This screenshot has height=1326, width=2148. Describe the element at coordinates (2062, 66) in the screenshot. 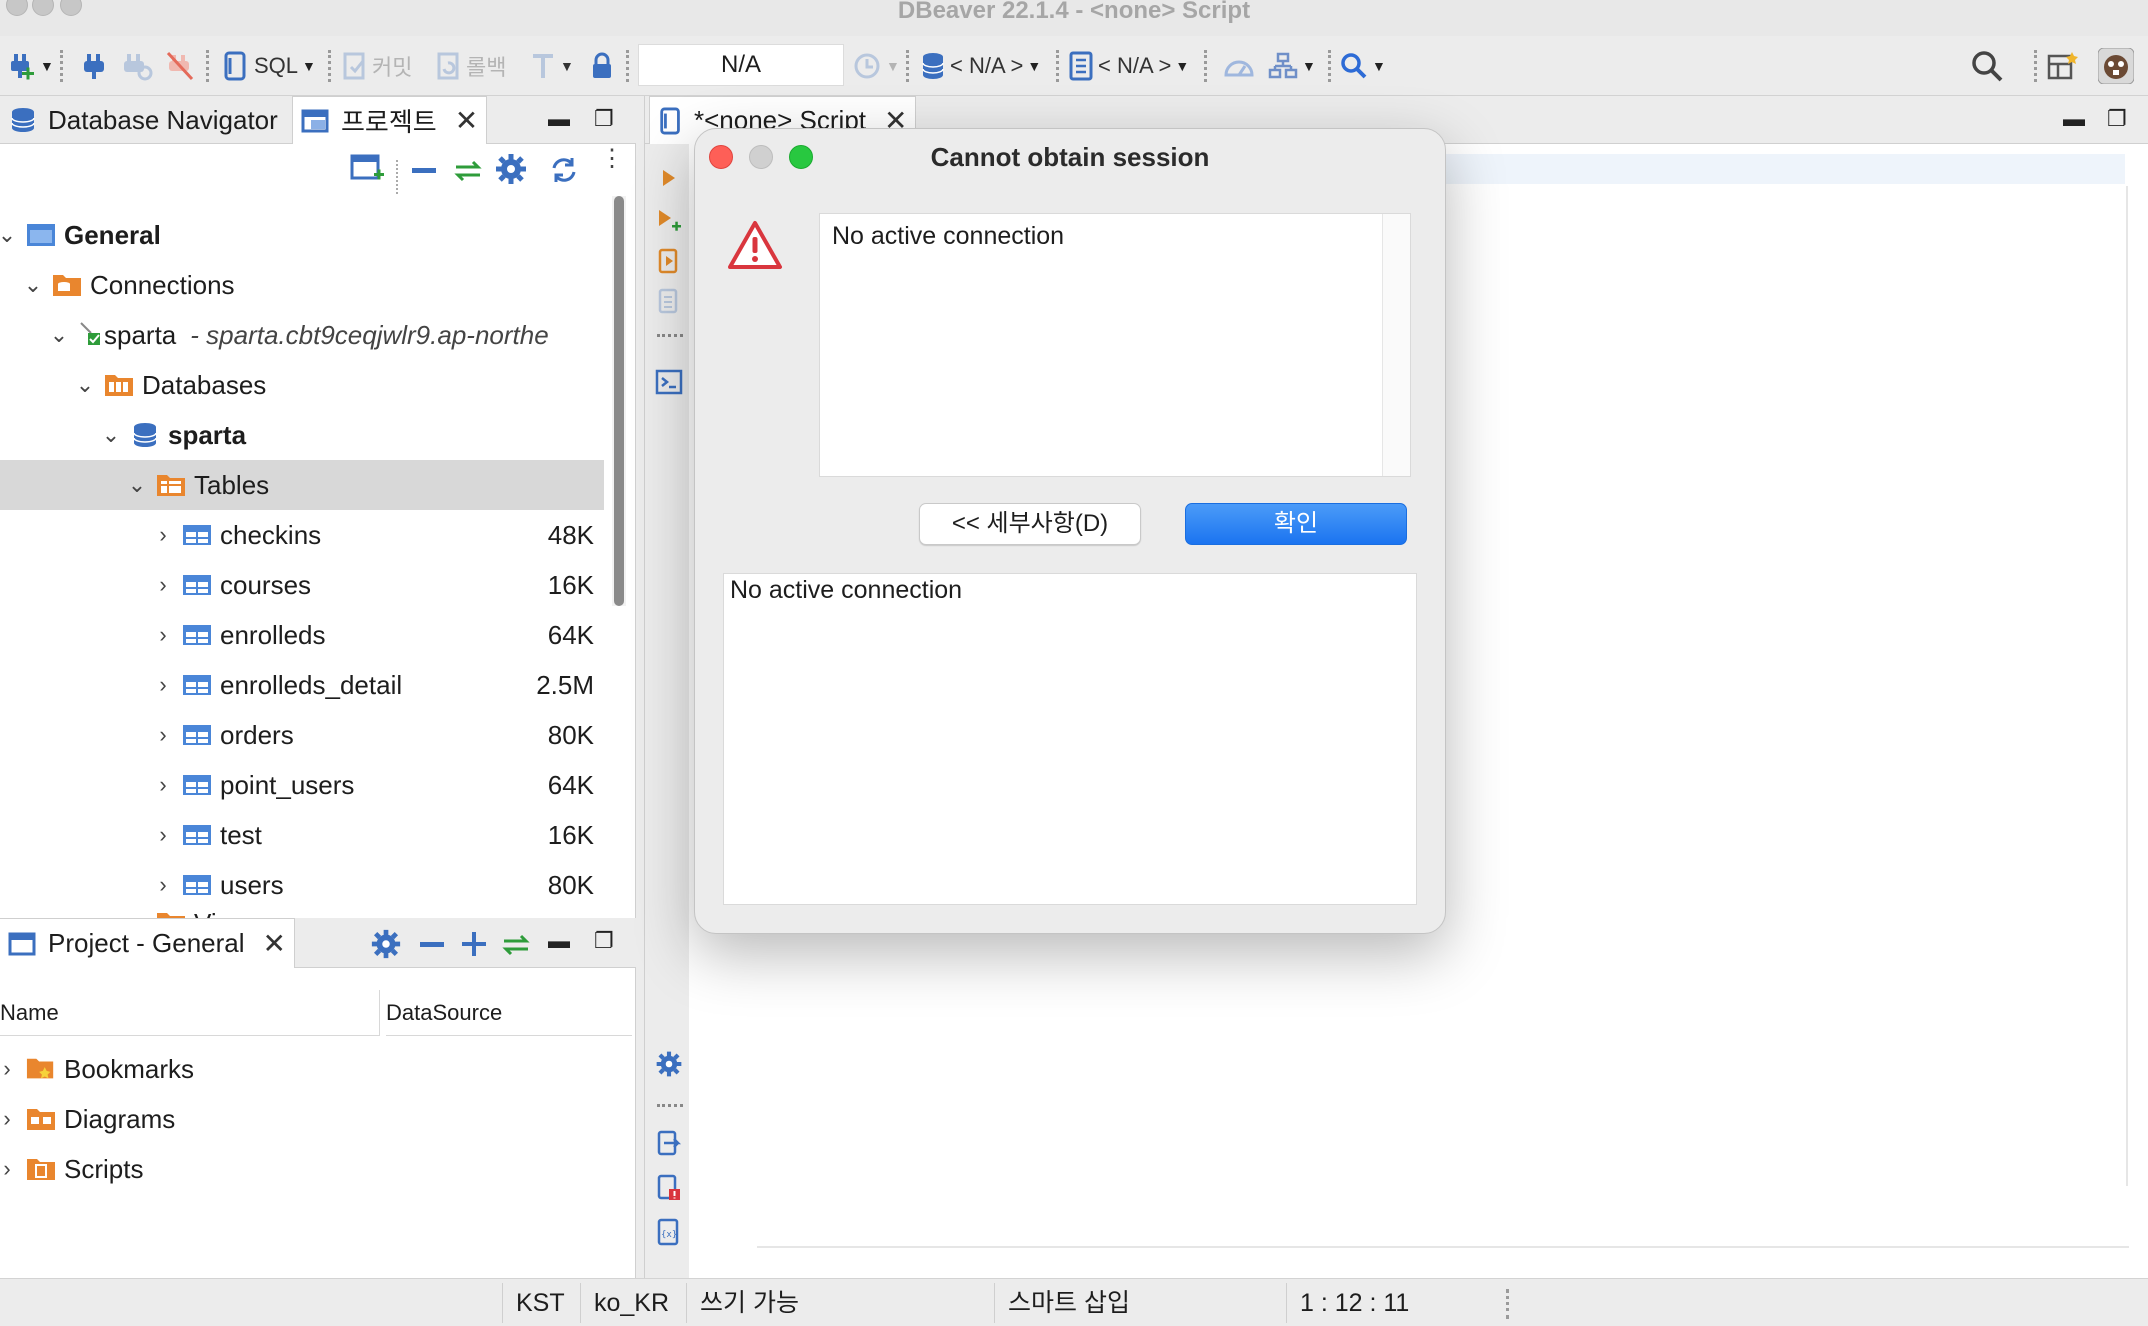

I see `open-perspective-button` at that location.